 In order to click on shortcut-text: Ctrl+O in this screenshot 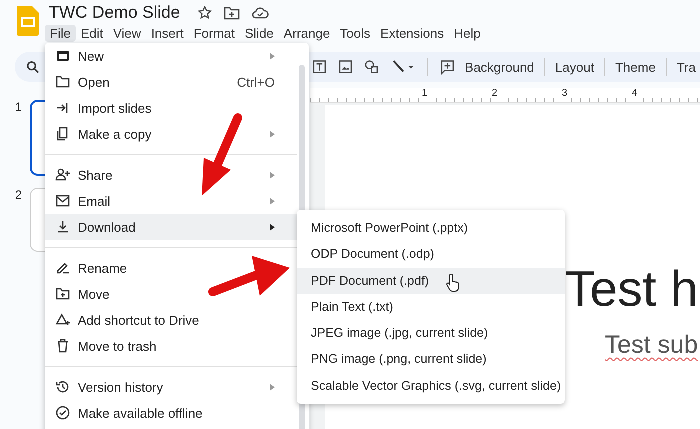, I will do `click(256, 82)`.